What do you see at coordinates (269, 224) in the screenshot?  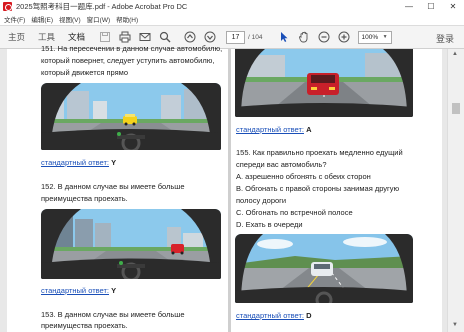 I see `q155-option-d: D. Ехать в очереди` at bounding box center [269, 224].